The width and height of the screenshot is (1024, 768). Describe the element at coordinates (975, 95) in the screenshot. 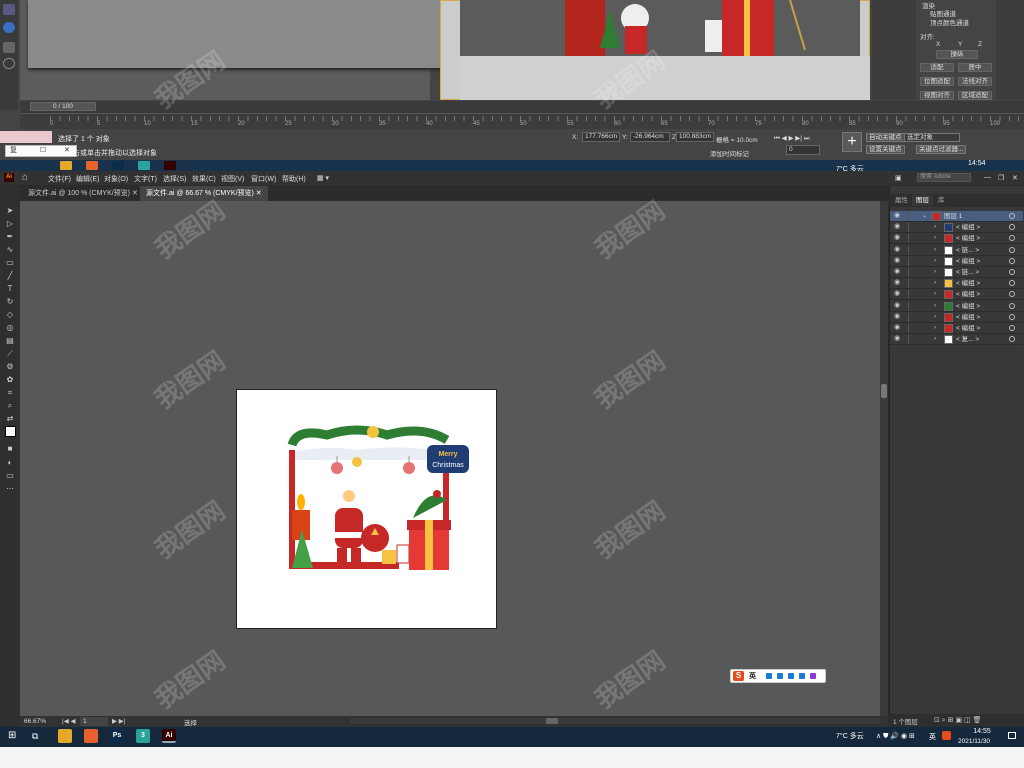

I see `region-fit-button: 区域适配` at that location.